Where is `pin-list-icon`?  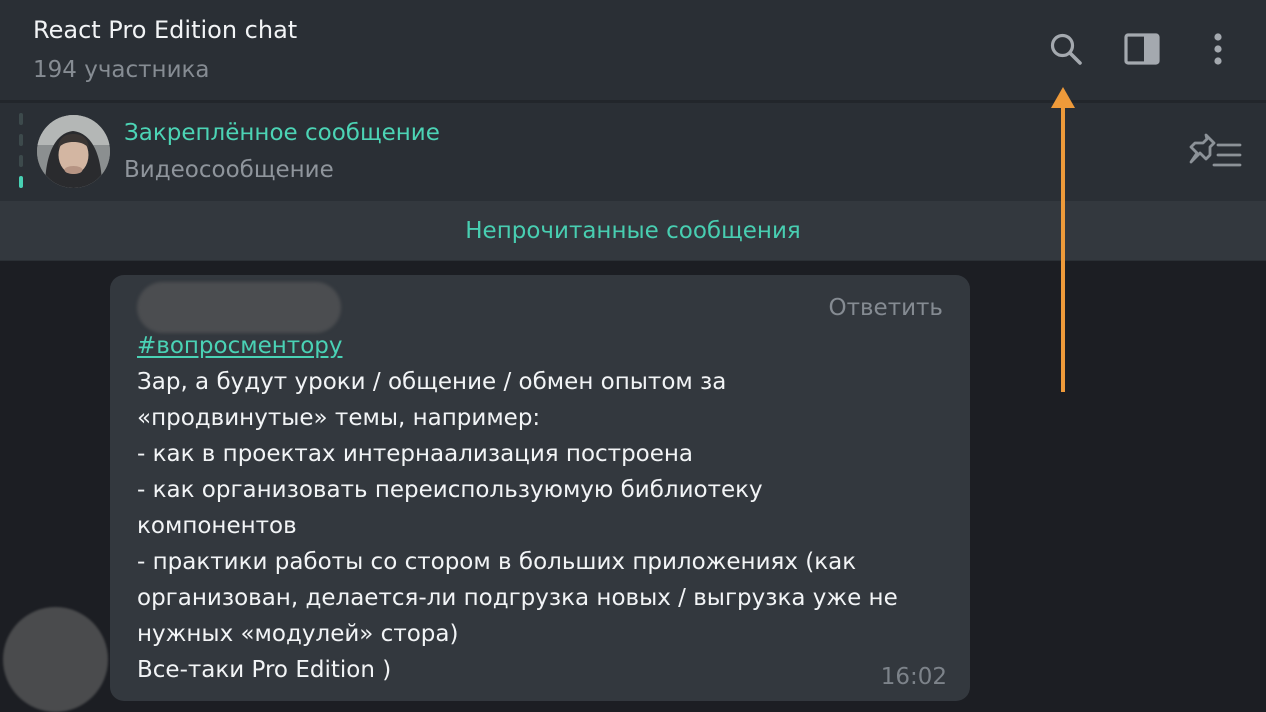
pin-list-icon is located at coordinates (1215, 150).